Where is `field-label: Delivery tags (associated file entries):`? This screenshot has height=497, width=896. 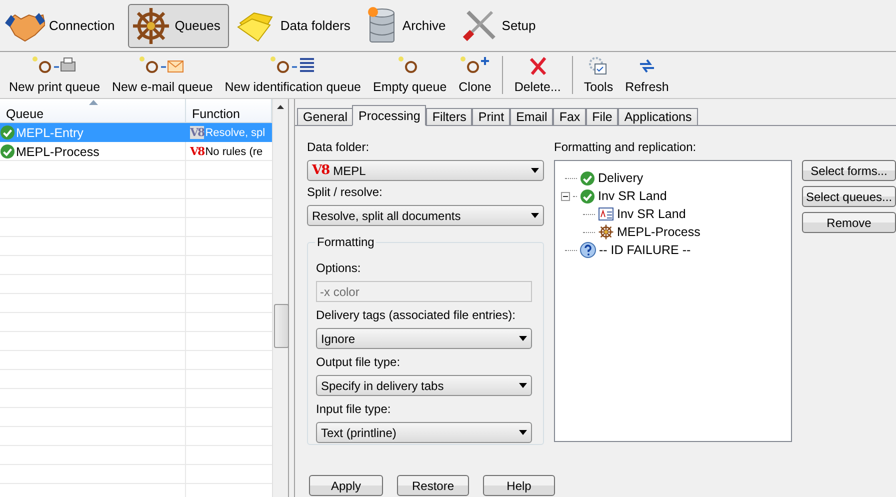
field-label: Delivery tags (associated file entries): is located at coordinates (416, 315).